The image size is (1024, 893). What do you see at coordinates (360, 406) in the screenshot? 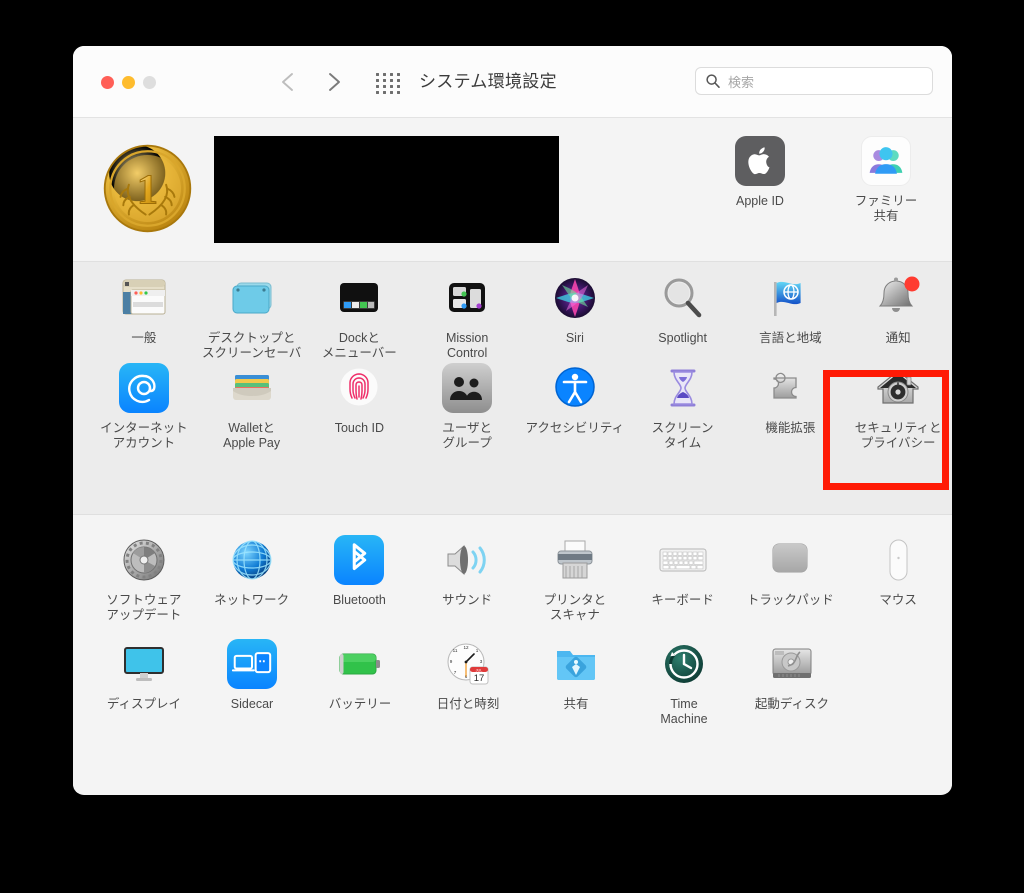
I see `pref-touch-id: Touch ID` at bounding box center [360, 406].